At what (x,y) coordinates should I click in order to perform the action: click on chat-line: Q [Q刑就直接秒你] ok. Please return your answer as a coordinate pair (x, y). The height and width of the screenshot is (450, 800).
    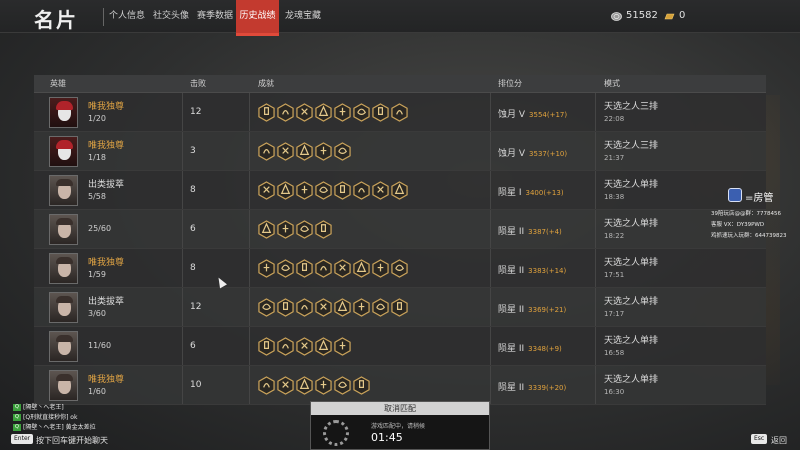
    Looking at the image, I should click on (45, 416).